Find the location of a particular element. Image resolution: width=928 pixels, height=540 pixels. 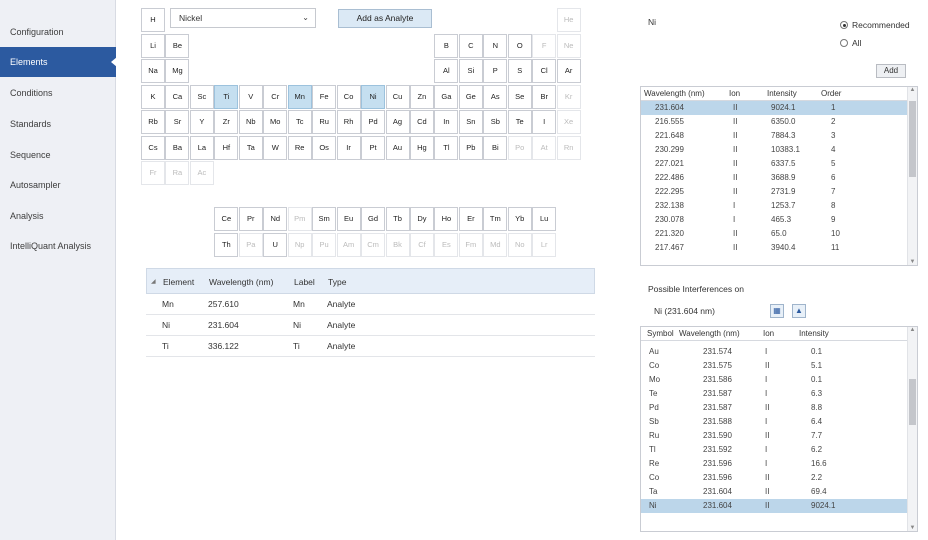

element-cell-se: Se is located at coordinates (519, 96).